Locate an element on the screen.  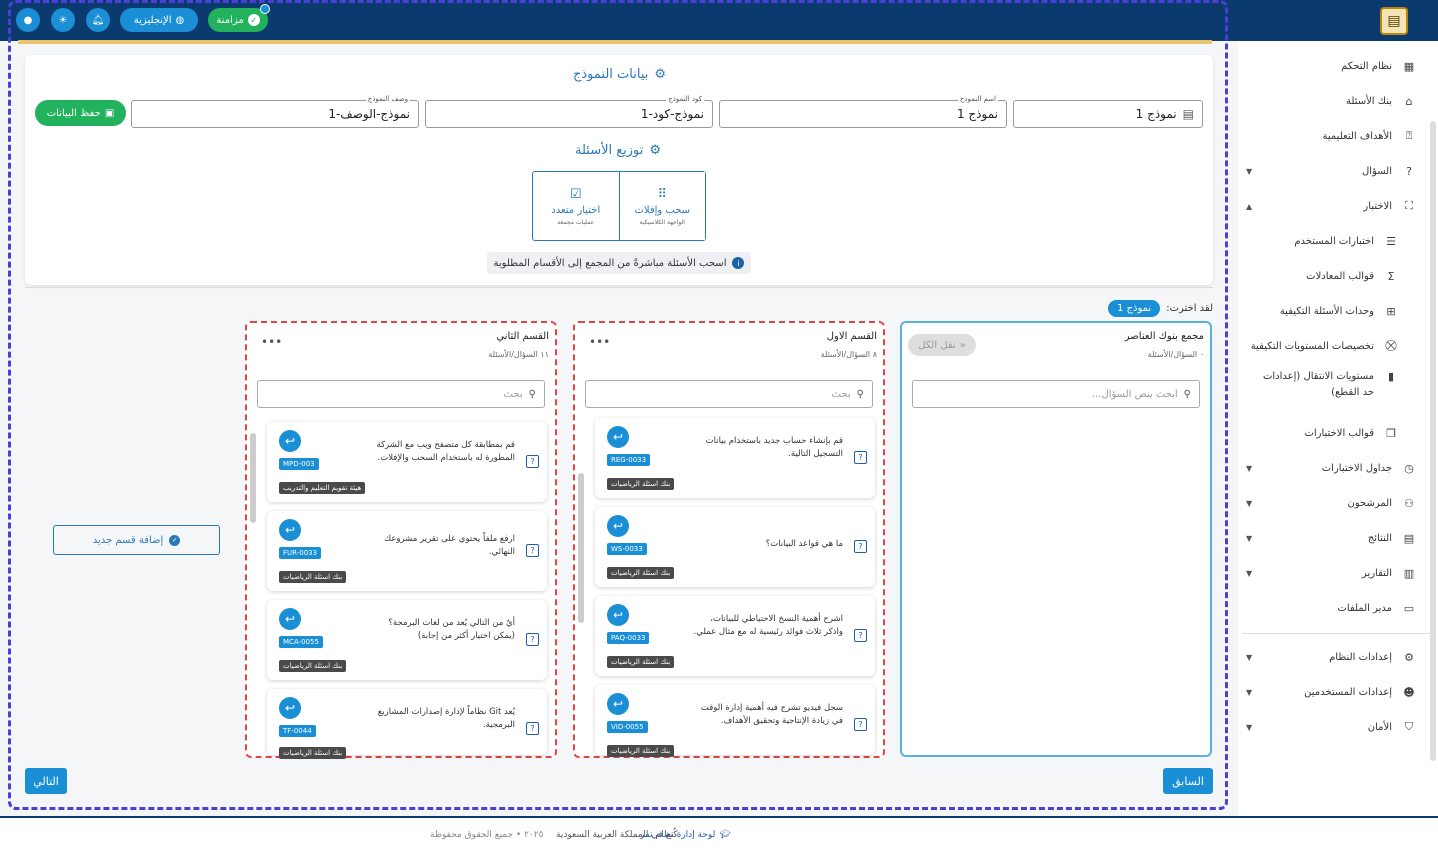
people-icon: ⚇ is located at coordinates (1409, 503).